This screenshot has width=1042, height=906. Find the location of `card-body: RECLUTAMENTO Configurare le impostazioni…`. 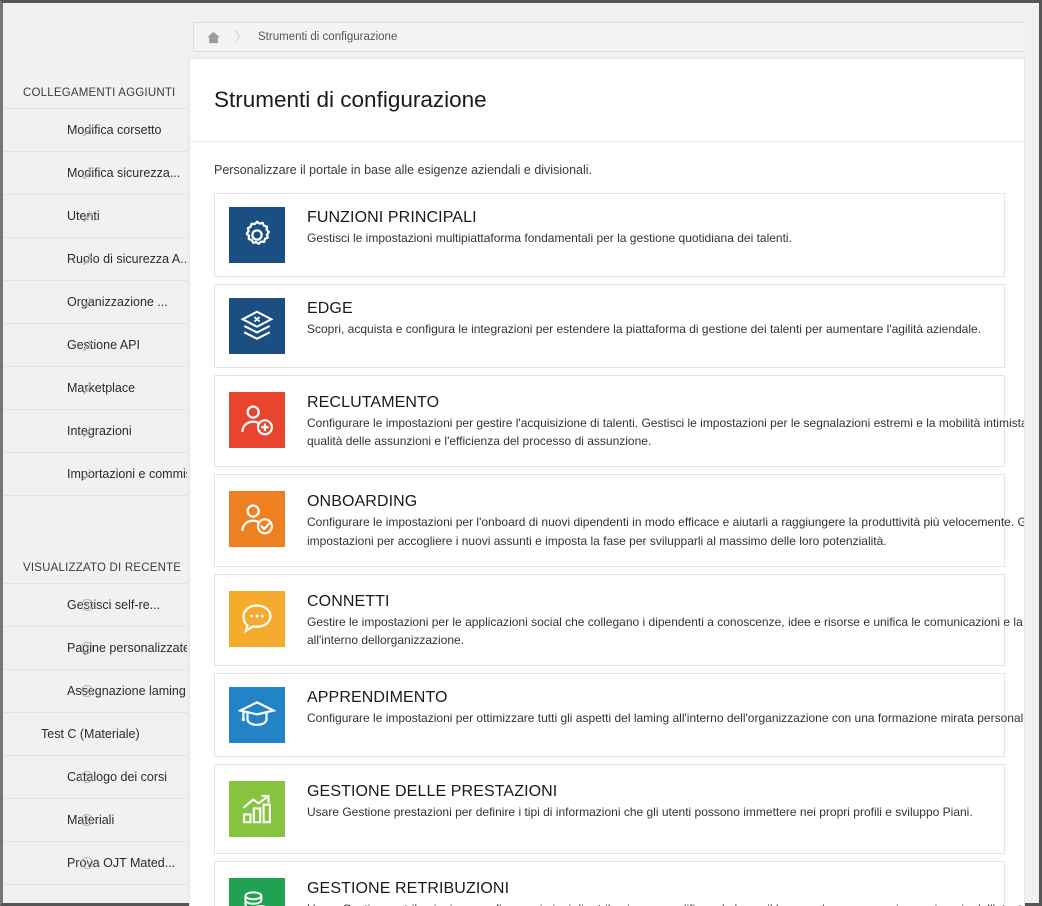

card-body: RECLUTAMENTO Configurare le impostazioni… is located at coordinates (666, 421).